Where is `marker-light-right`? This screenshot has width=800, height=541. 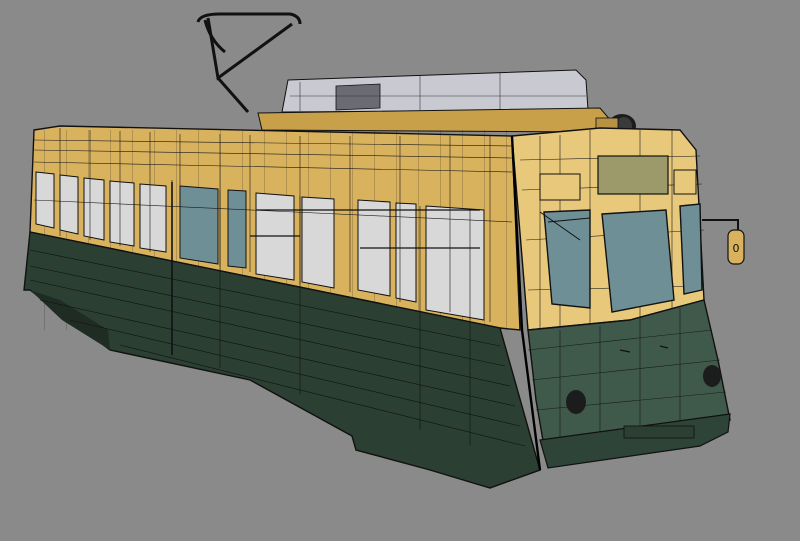 marker-light-right is located at coordinates (685, 182).